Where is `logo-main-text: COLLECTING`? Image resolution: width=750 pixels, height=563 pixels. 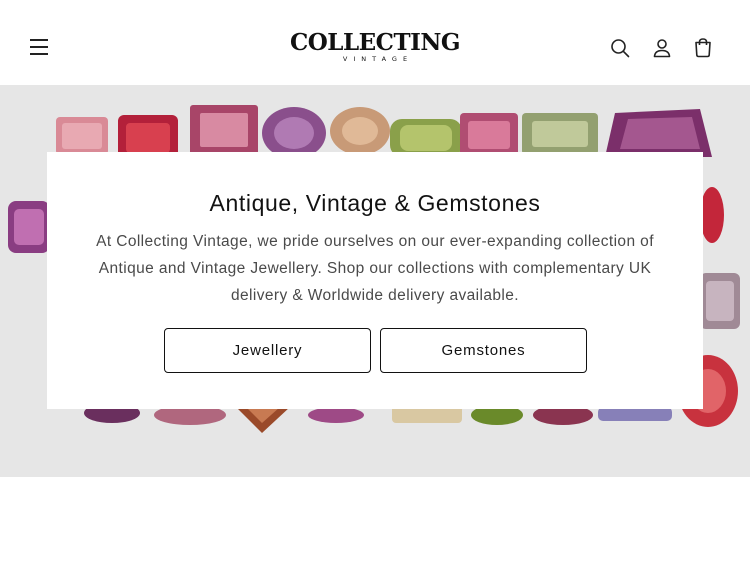
logo-main-text: COLLECTING is located at coordinates (375, 42).